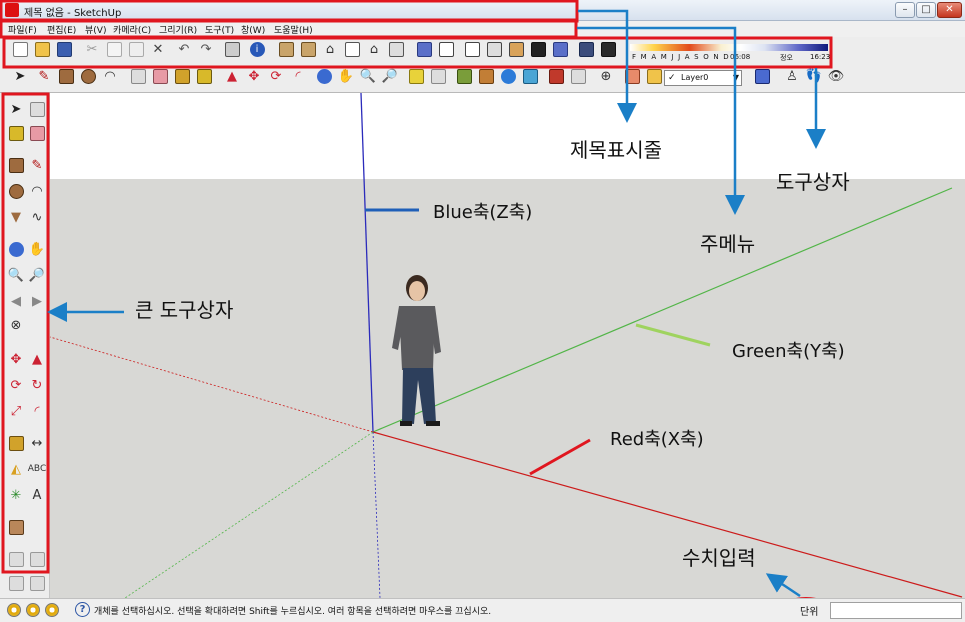  Describe the element at coordinates (417, 52) in the screenshot. I see `toolbar-highlight` at that location.